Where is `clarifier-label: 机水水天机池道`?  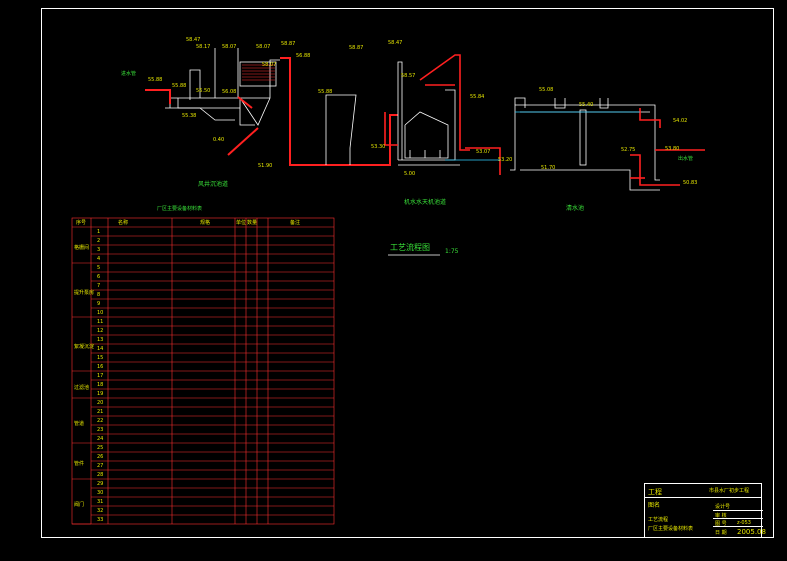
clarifier-label: 机水水天机池道 is located at coordinates (425, 202).